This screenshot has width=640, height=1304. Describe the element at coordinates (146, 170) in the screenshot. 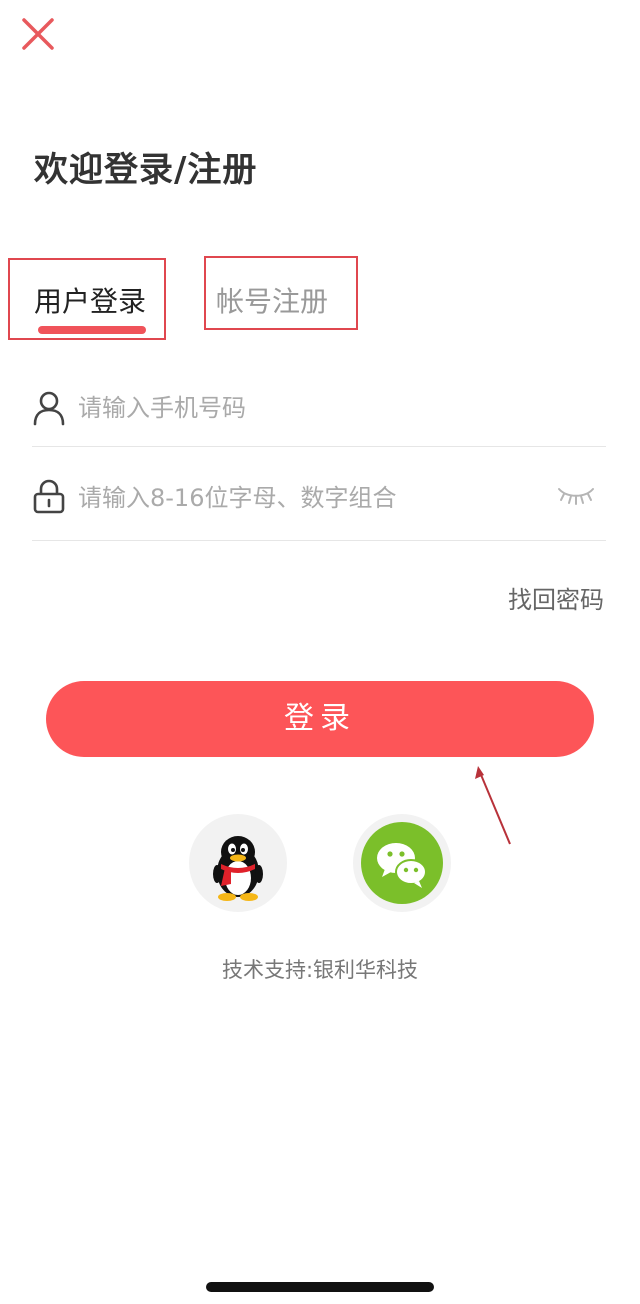

I see `page-title: 欢迎登录/注册` at that location.